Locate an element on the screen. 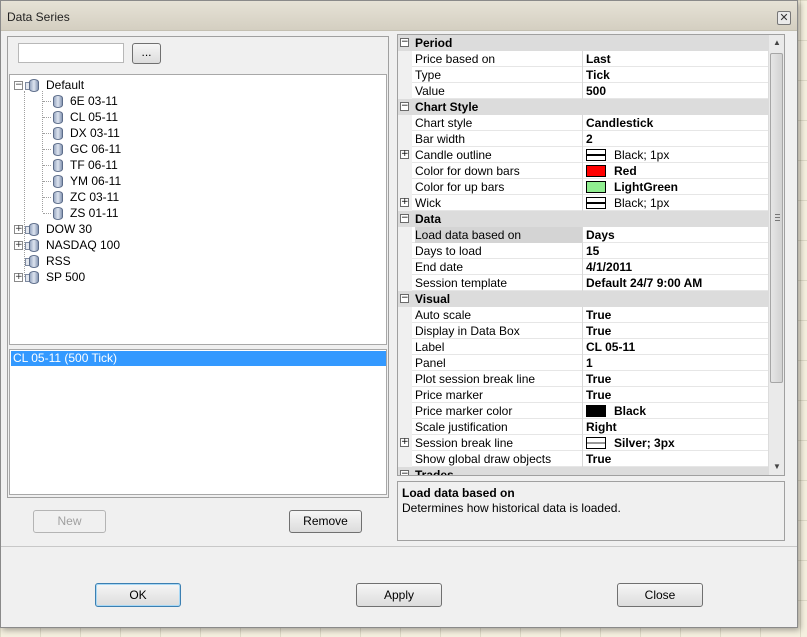  category-data: − Data is located at coordinates (583, 219).